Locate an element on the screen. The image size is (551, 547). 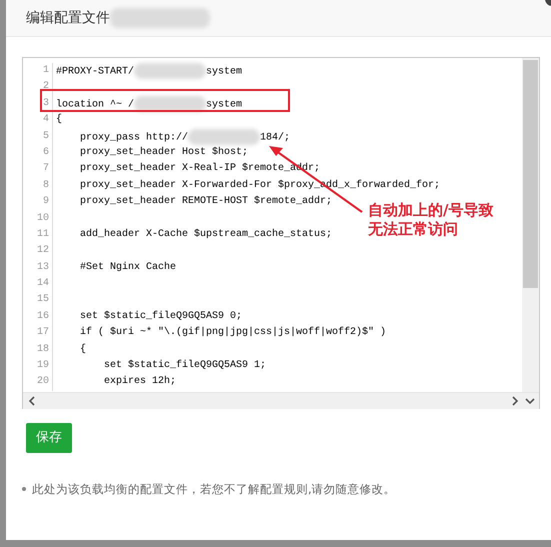
save-button: 保存 is located at coordinates (49, 437).